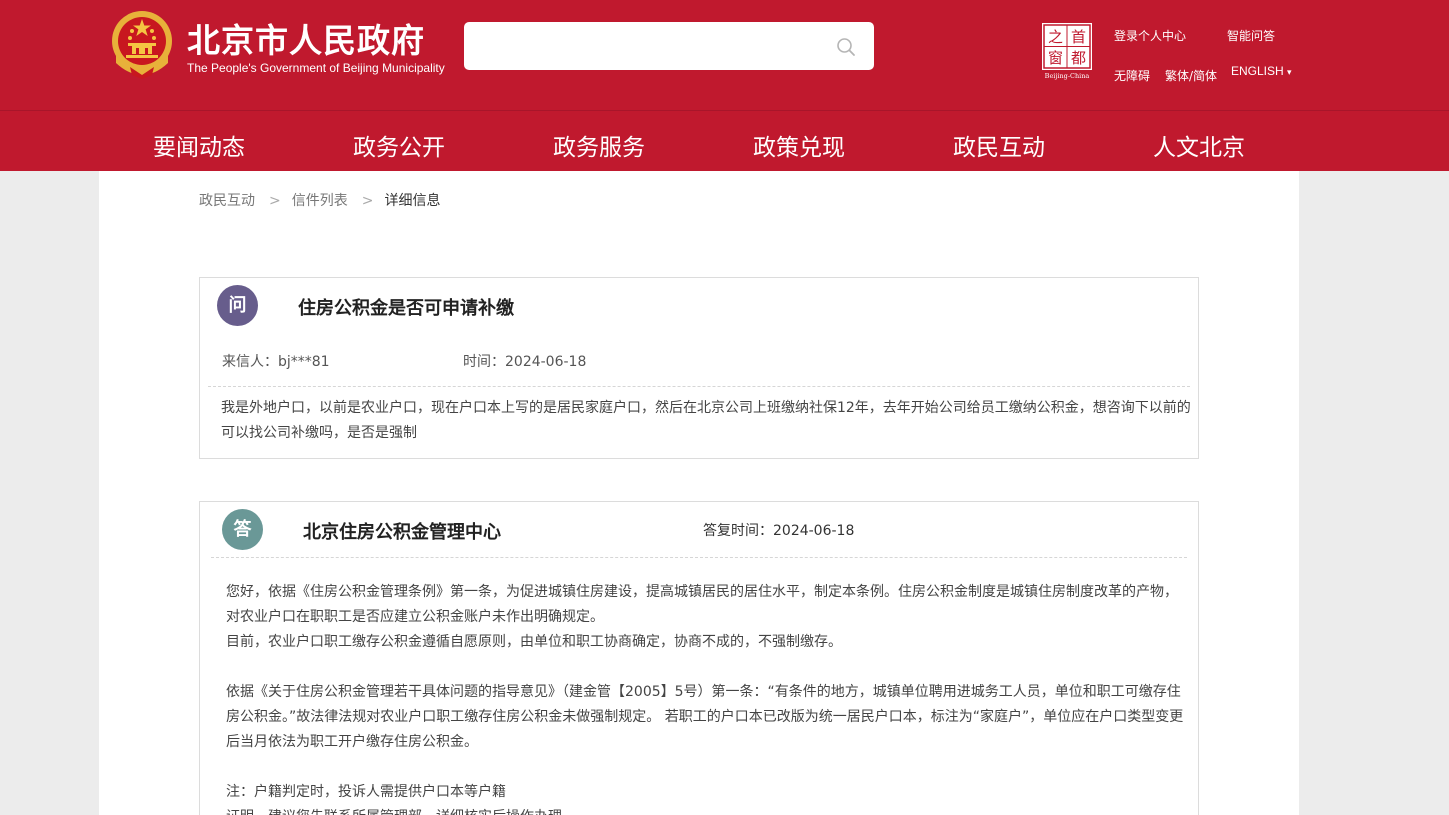 This screenshot has height=815, width=1449. What do you see at coordinates (1078, 37) in the screenshot?
I see `seal-char-2: 首` at bounding box center [1078, 37].